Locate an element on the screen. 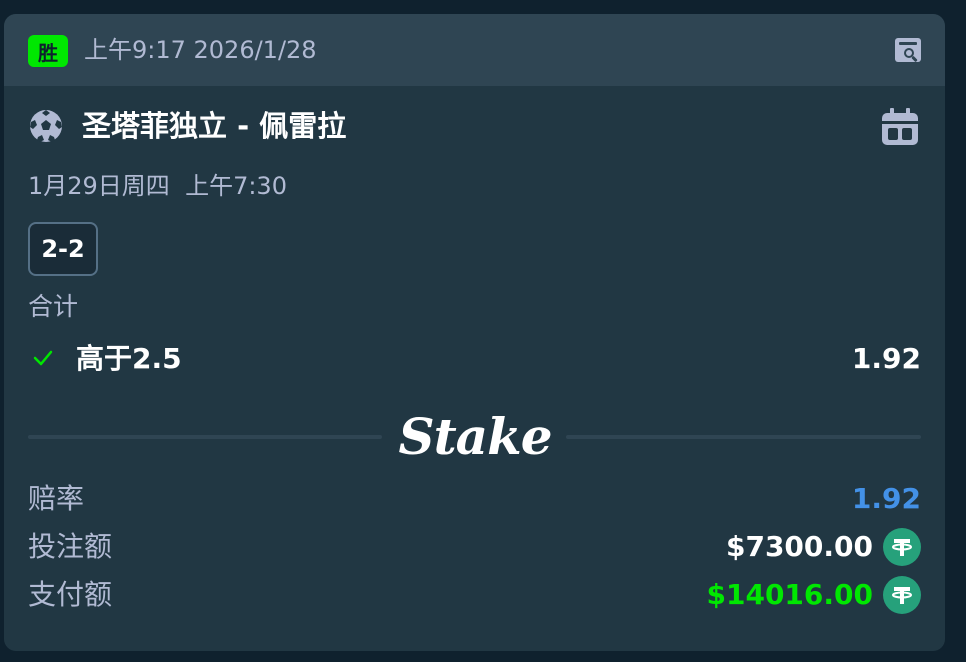 This screenshot has height=662, width=966. match-title: 圣塔菲独立 - 佩雷拉 is located at coordinates (214, 126).